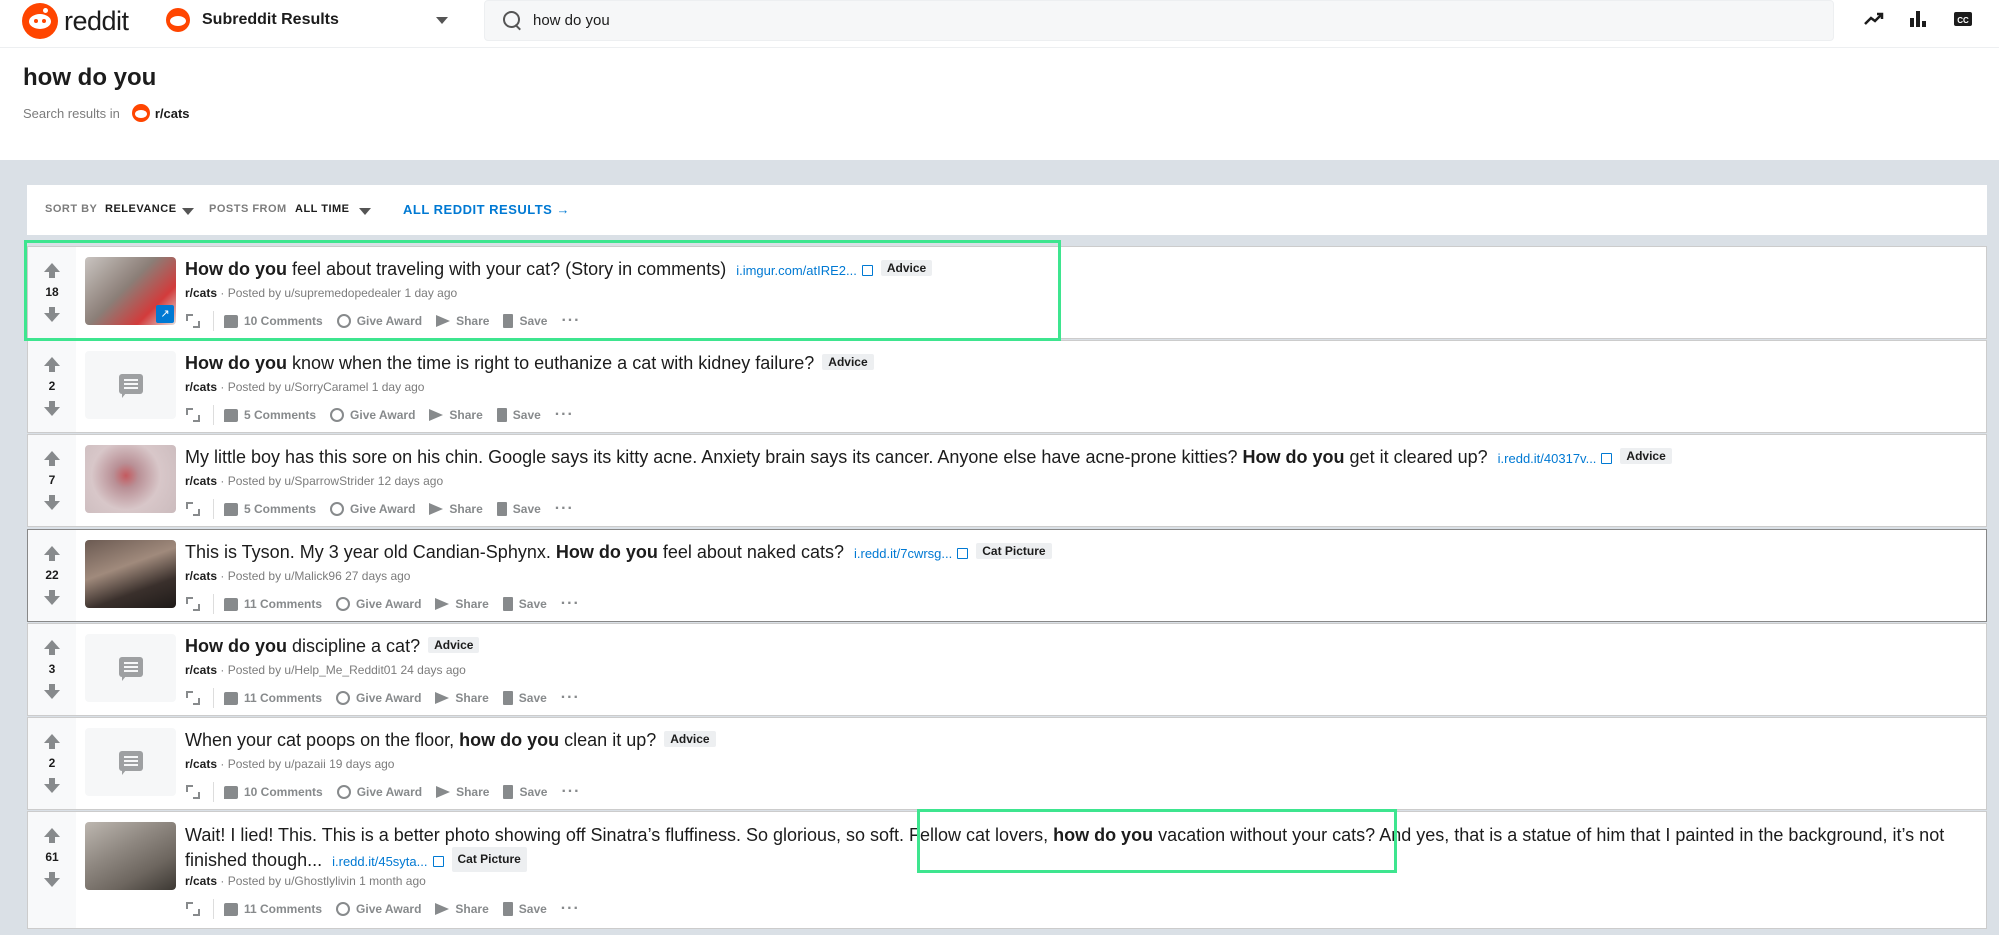  Describe the element at coordinates (311, 20) in the screenshot. I see `subreddit-results-dropdown: Subreddit Results` at that location.